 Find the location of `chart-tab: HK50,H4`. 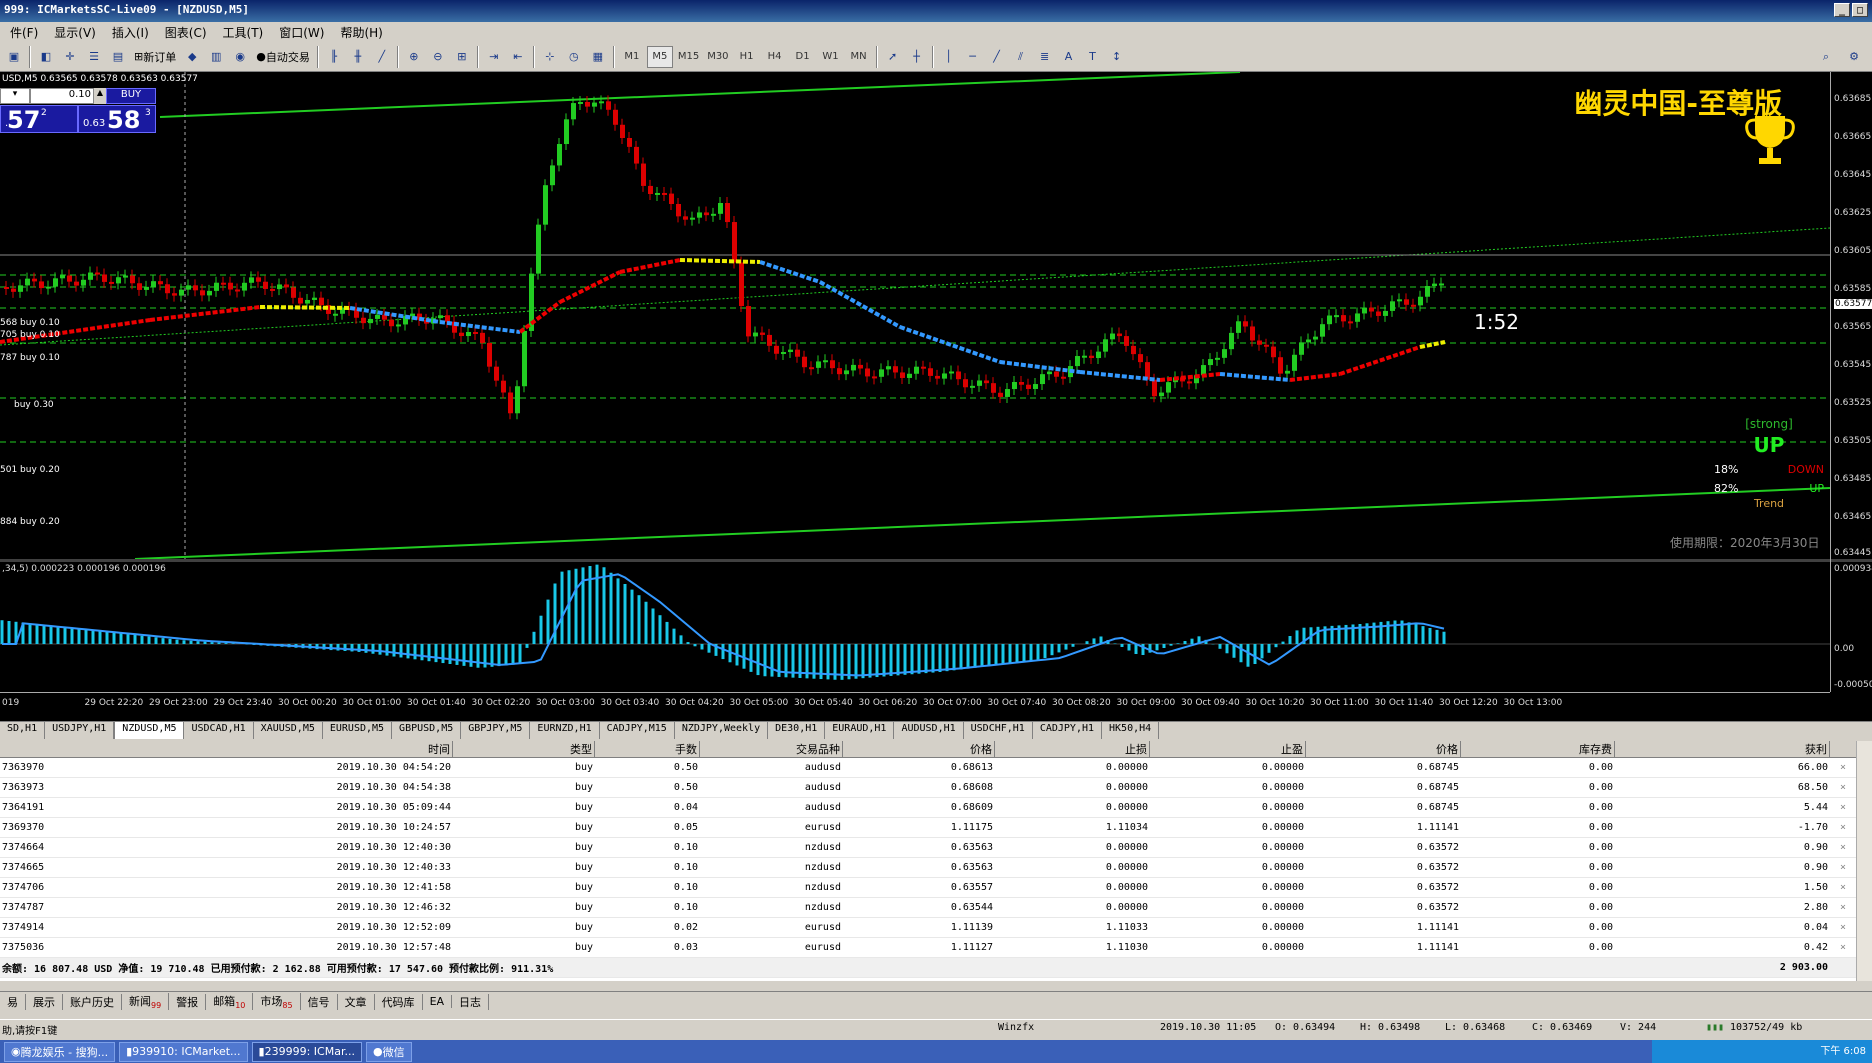

chart-tab: HK50,H4 is located at coordinates (1131, 730).